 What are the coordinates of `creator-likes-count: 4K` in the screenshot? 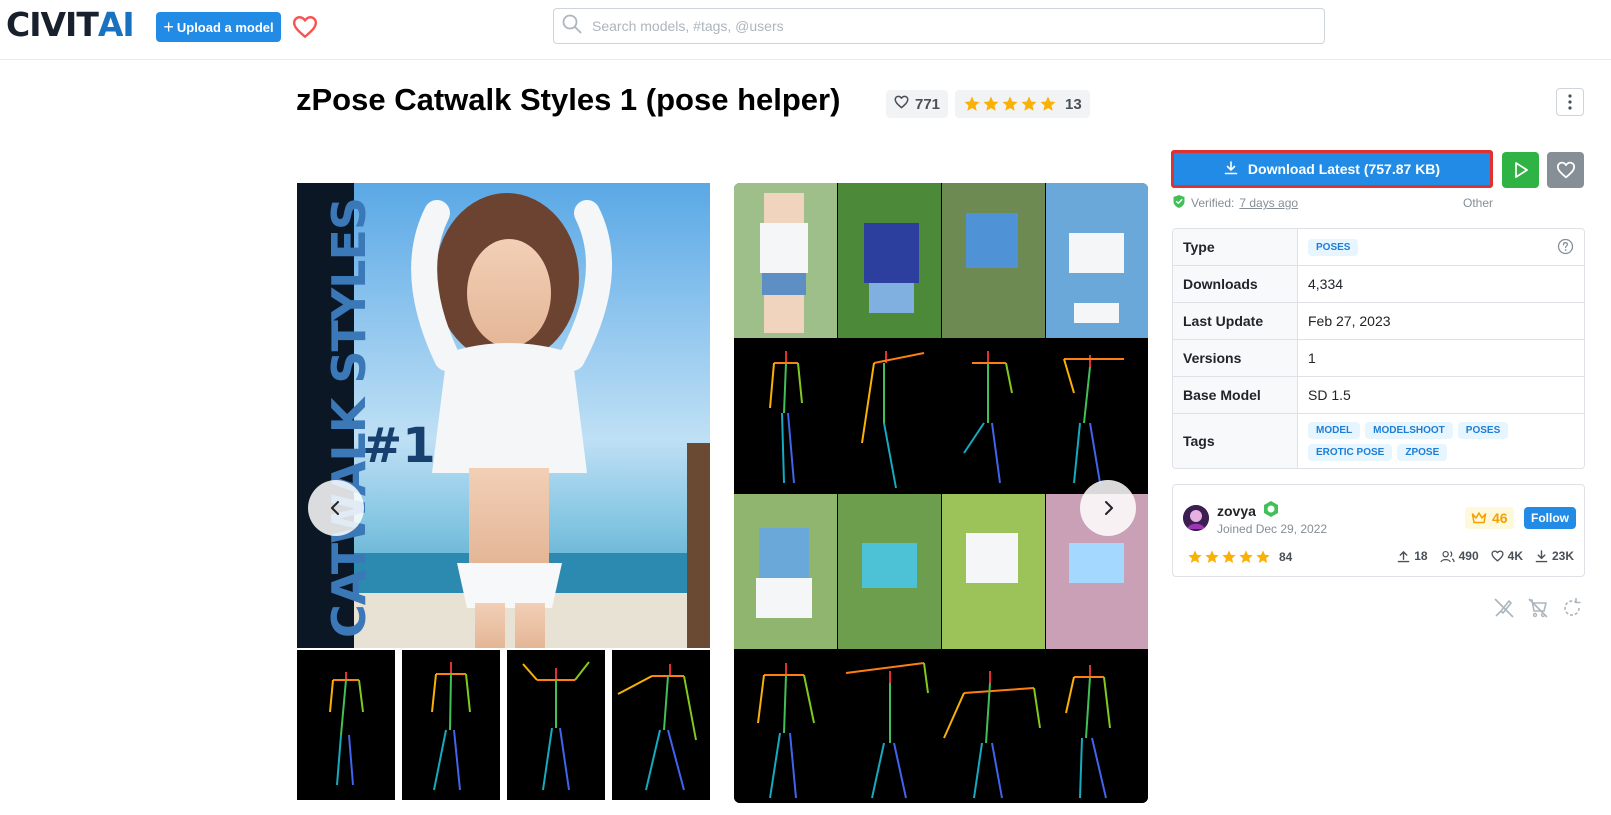 It's located at (1515, 556).